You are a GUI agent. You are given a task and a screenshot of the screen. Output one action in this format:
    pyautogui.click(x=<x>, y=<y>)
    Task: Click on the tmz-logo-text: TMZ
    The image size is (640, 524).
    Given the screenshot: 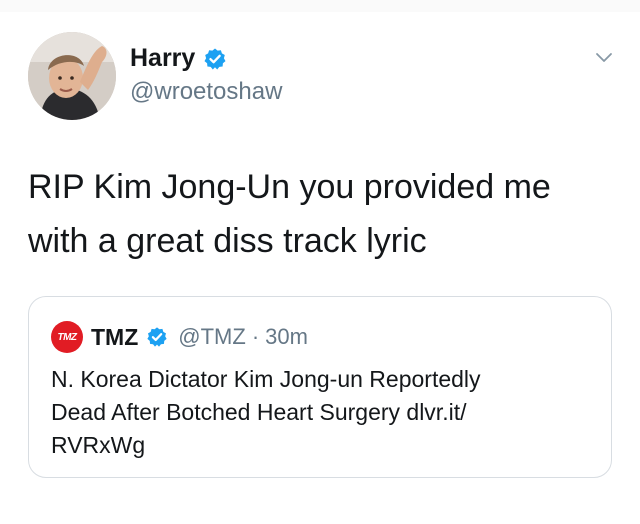 What is the action you would take?
    pyautogui.click(x=67, y=337)
    